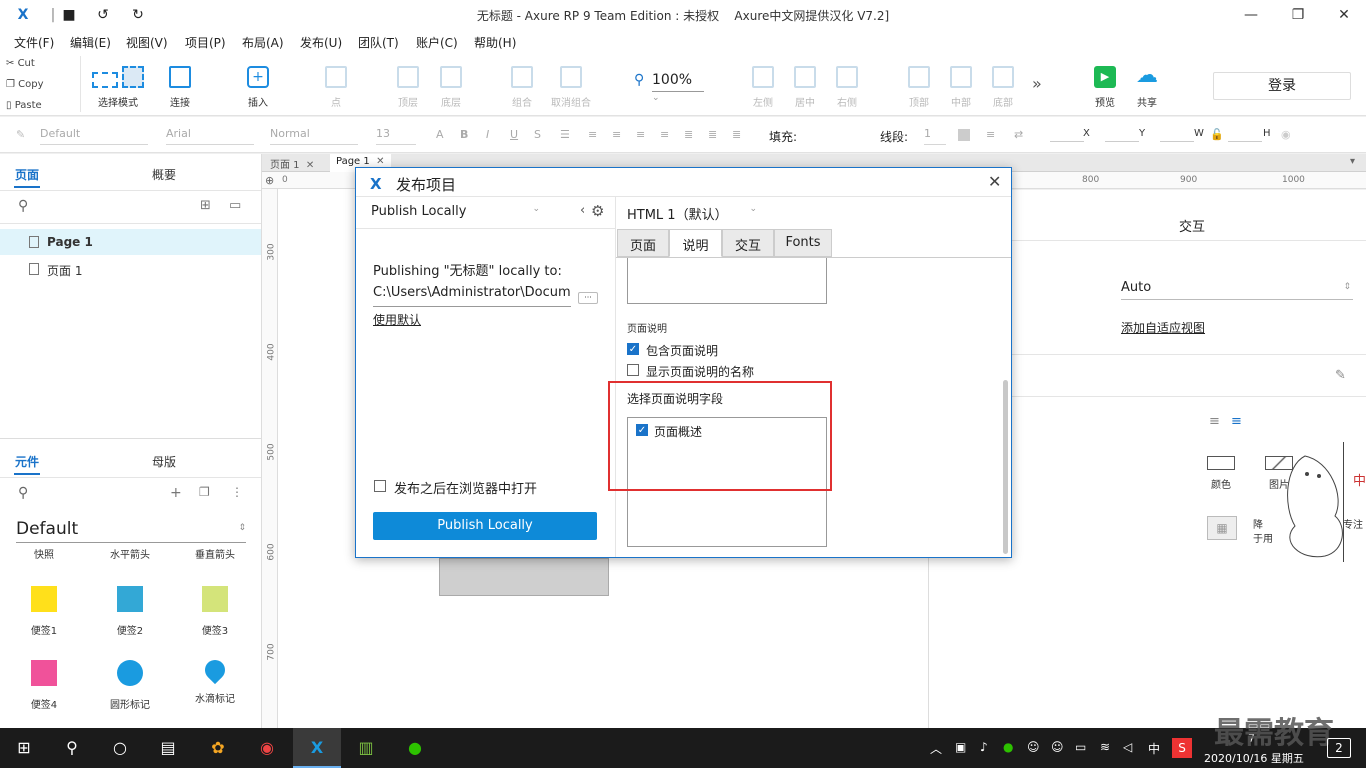 The height and width of the screenshot is (768, 1366). Describe the element at coordinates (1286, 134) in the screenshot. I see `visibility-icon: ◉` at that location.